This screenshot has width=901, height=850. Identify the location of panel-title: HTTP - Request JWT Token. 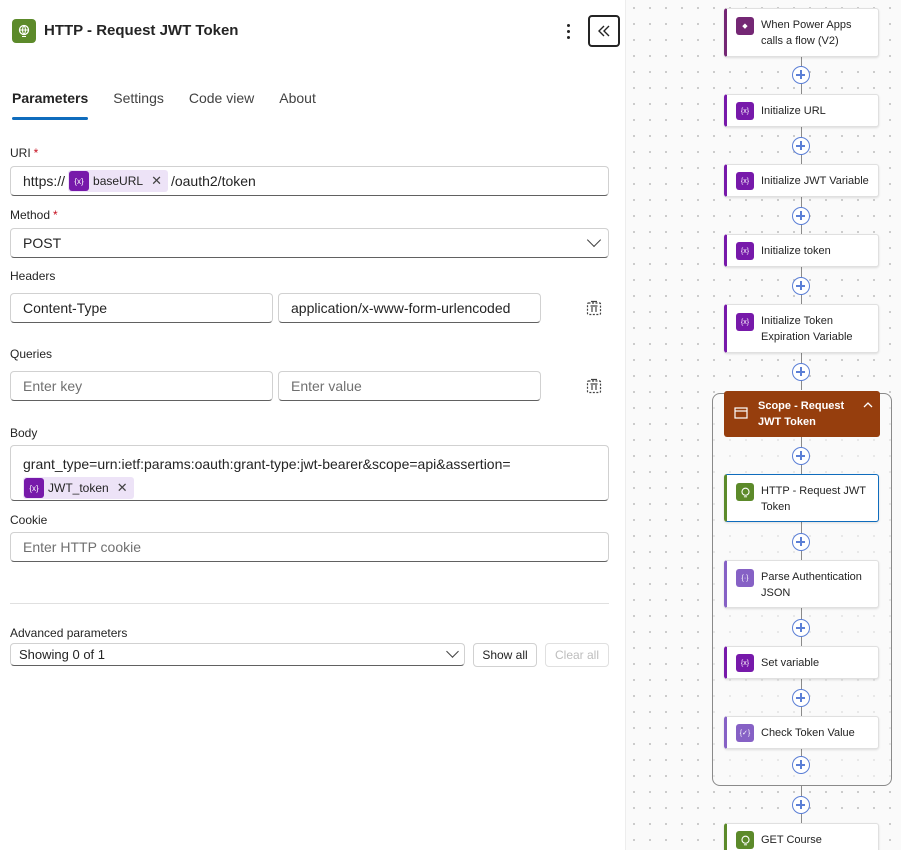
(141, 30).